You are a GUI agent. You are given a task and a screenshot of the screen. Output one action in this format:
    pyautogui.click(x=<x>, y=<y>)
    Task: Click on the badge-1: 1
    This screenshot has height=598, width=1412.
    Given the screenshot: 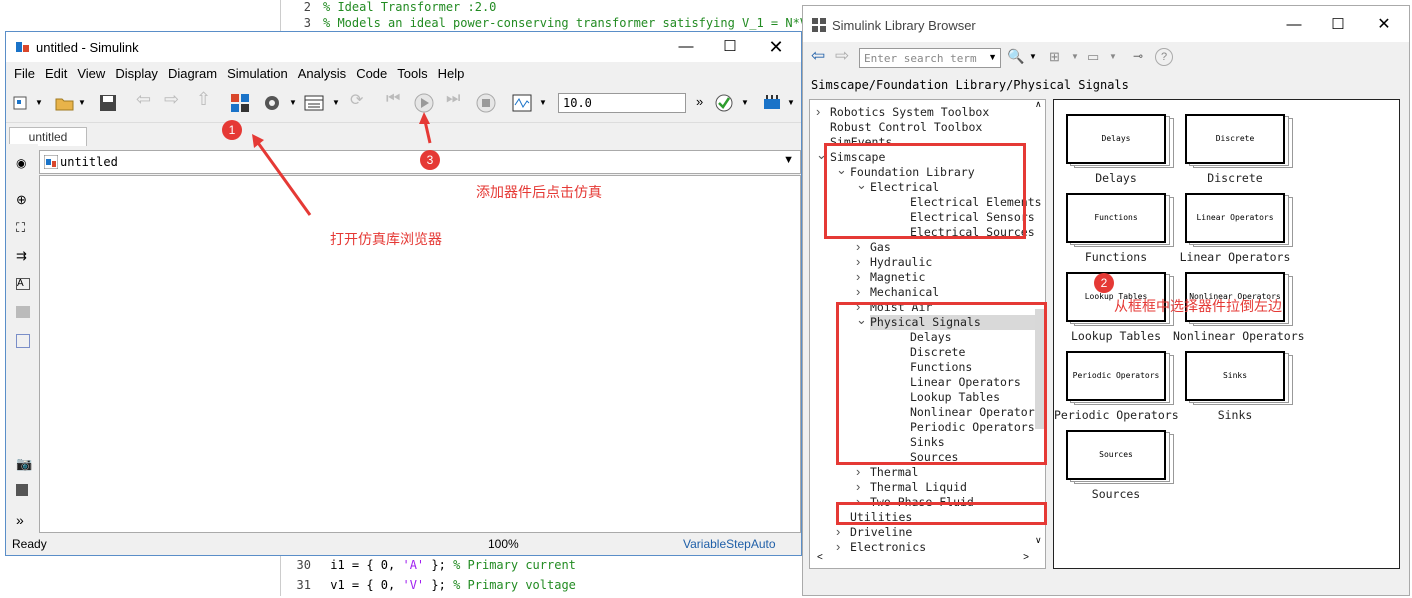 What is the action you would take?
    pyautogui.click(x=232, y=130)
    